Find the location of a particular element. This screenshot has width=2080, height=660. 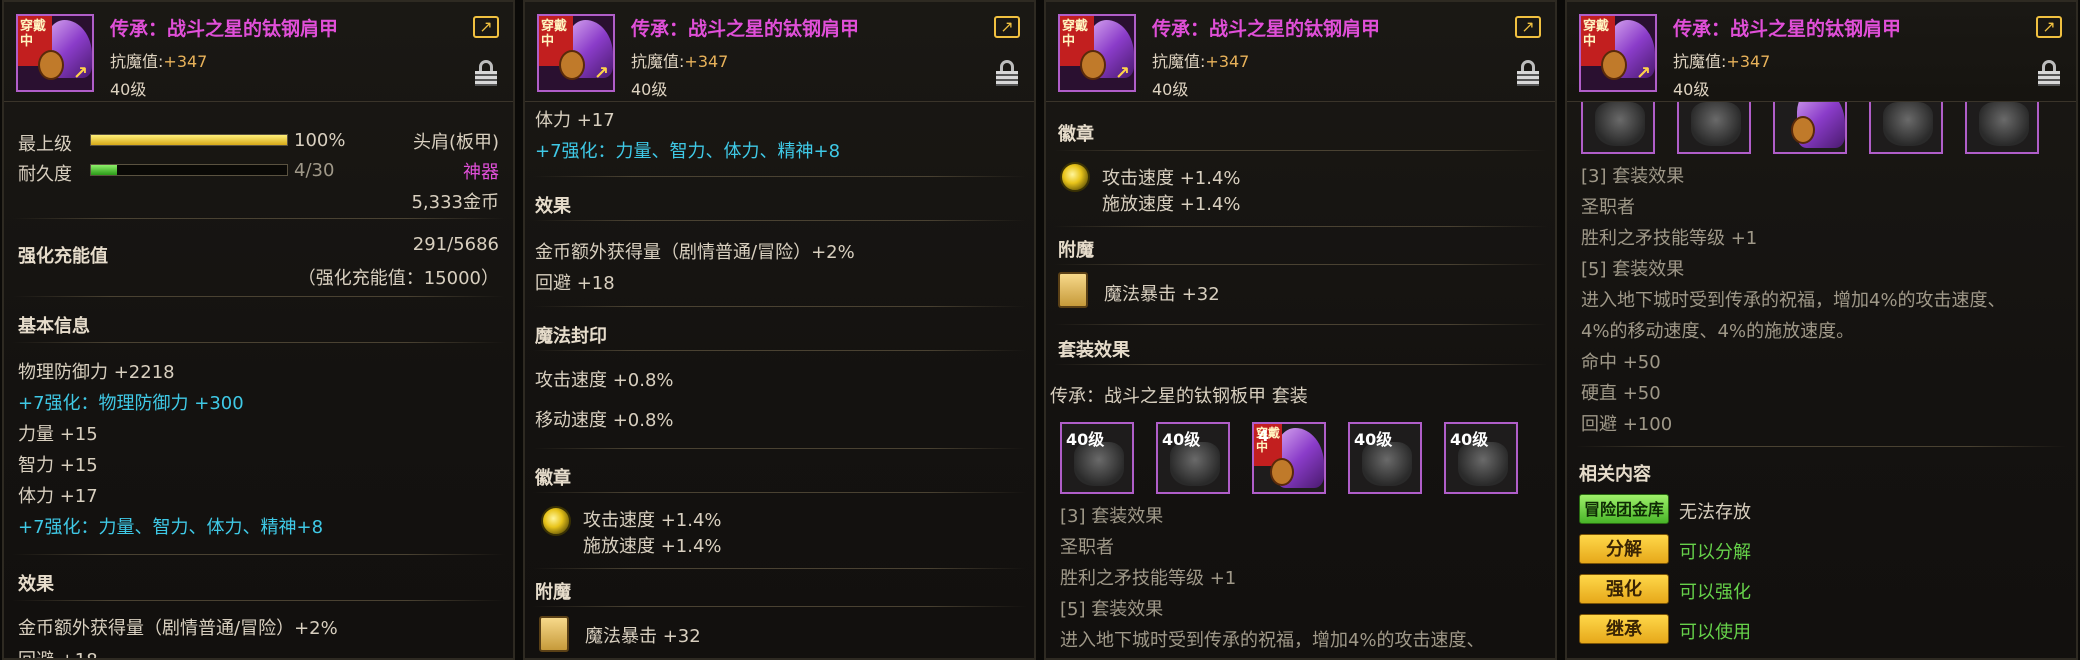

emblem-line: 攻击速度 +1.4% is located at coordinates (1171, 178).